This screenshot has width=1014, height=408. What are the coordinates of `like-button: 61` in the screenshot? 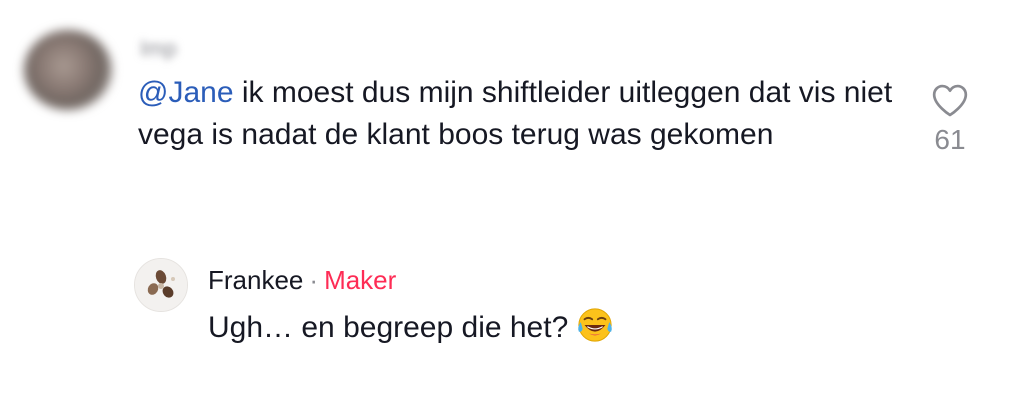 It's located at (950, 123).